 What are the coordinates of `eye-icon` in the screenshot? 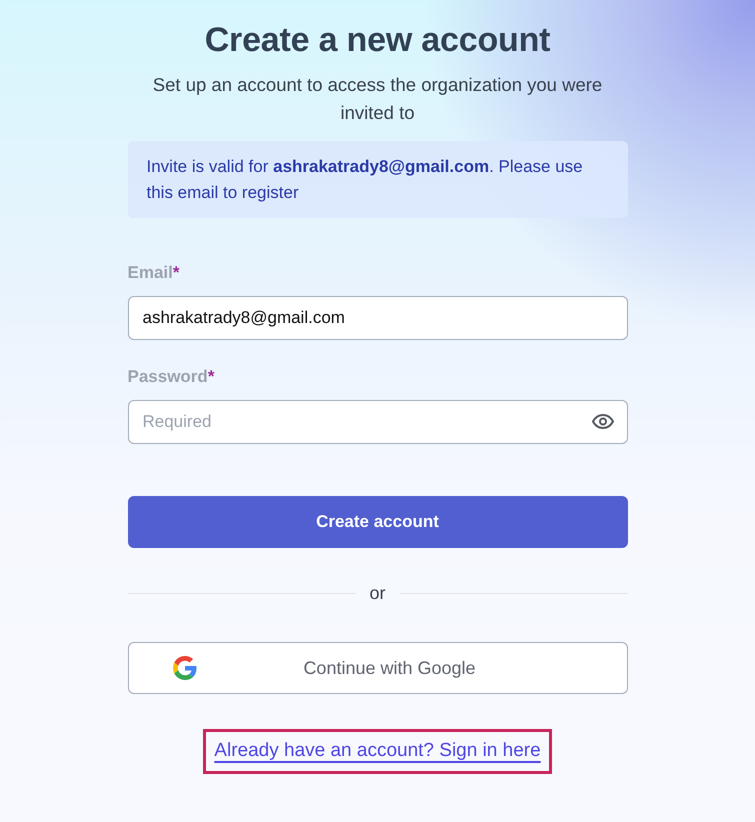 It's located at (603, 421).